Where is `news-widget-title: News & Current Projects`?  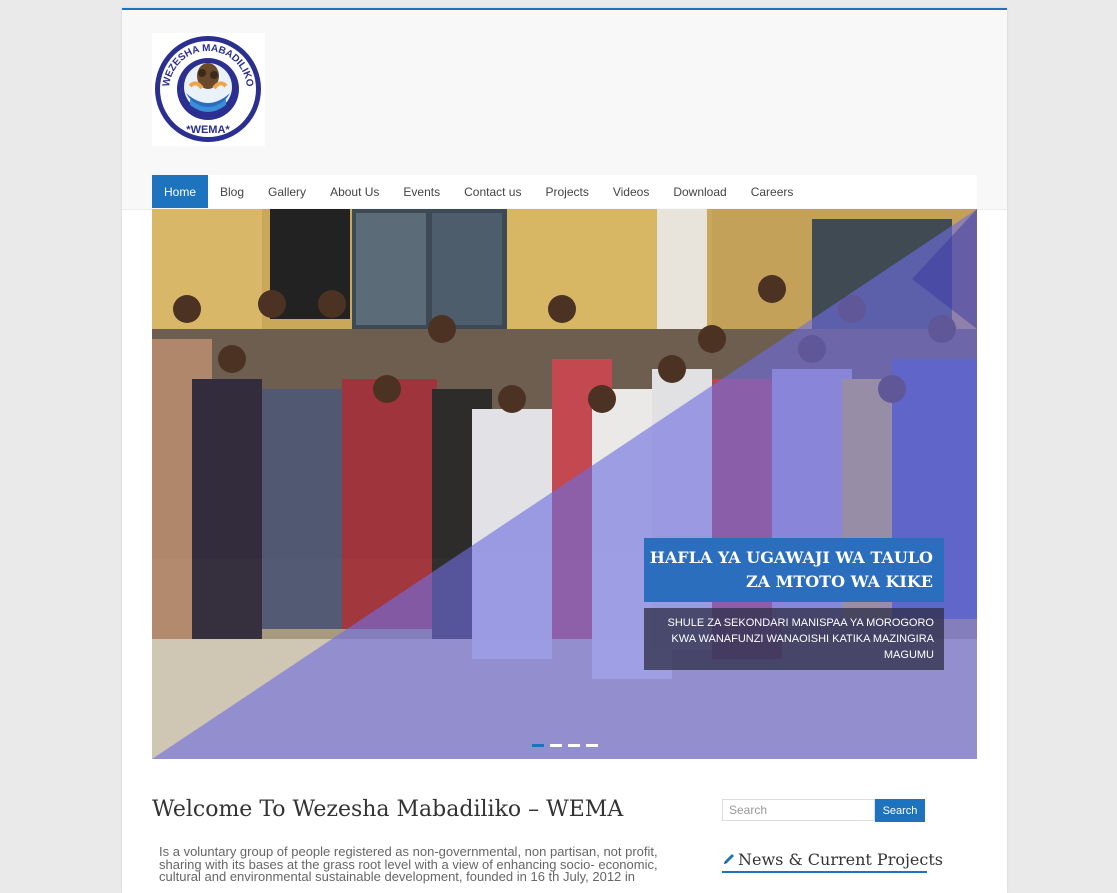
news-widget-title: News & Current Projects is located at coordinates (832, 861).